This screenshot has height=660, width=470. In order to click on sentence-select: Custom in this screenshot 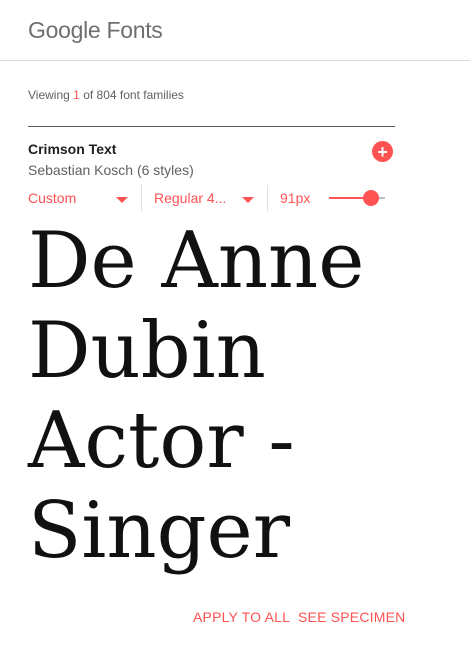, I will do `click(80, 198)`.